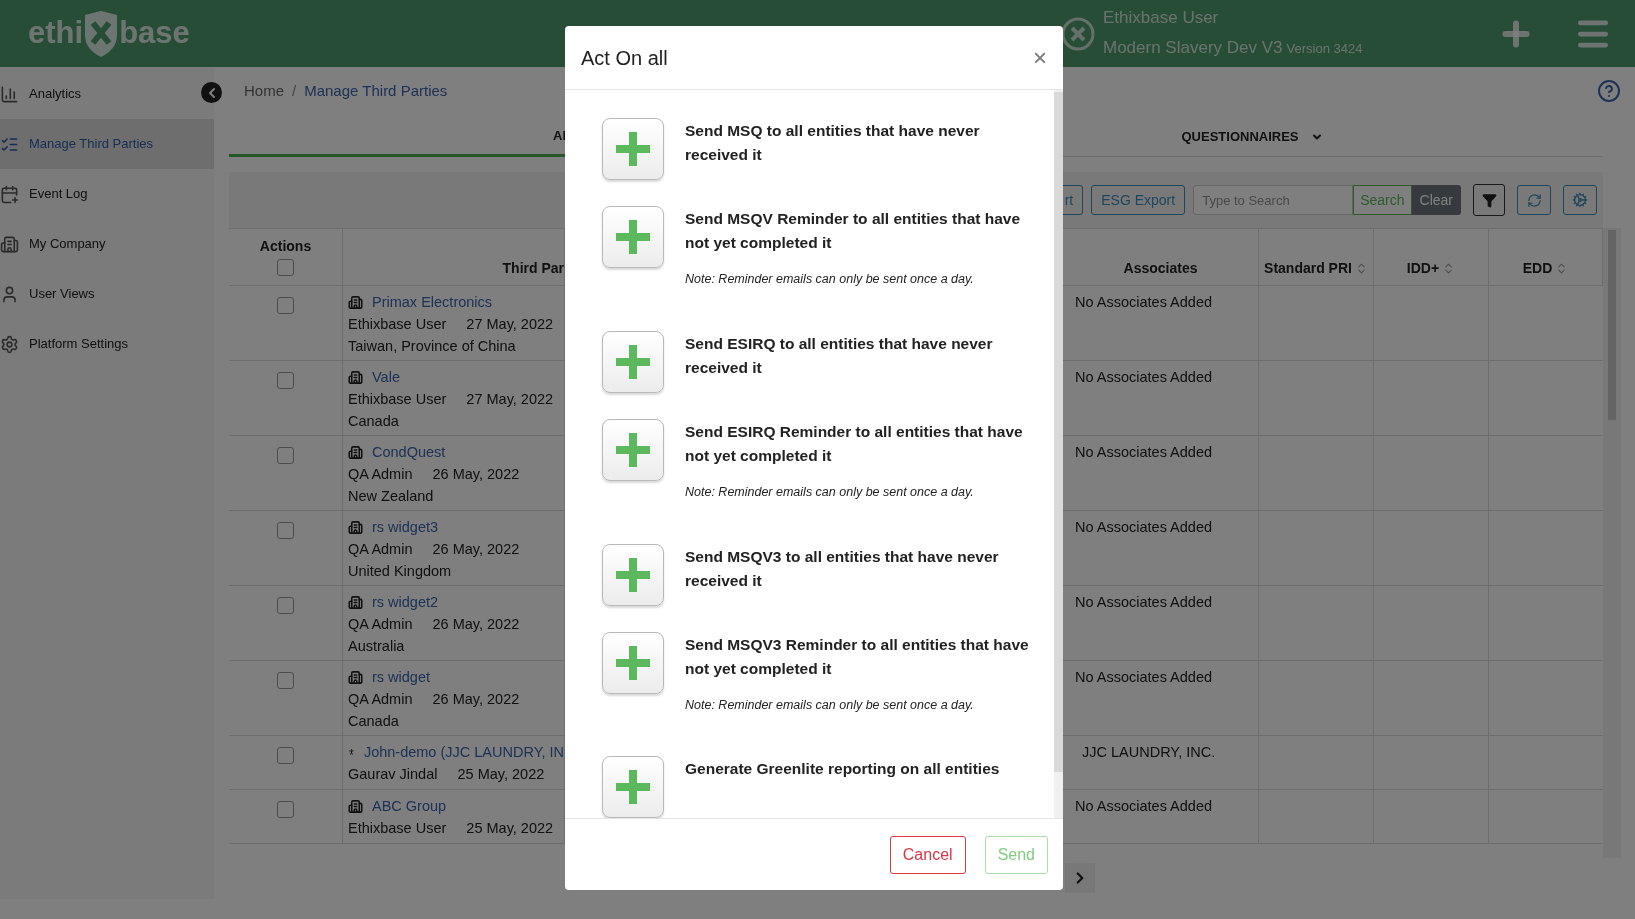 The height and width of the screenshot is (919, 1635). Describe the element at coordinates (409, 452) in the screenshot. I see `entity-link: CondQuest` at that location.